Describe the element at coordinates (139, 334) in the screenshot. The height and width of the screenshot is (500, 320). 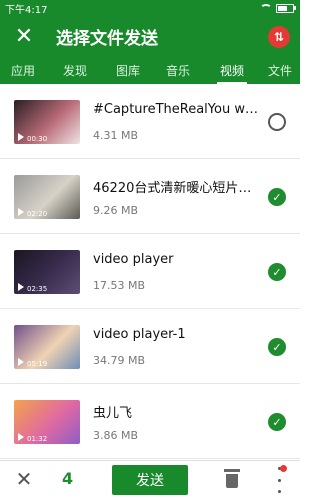
I see `video-name: video player-1` at that location.